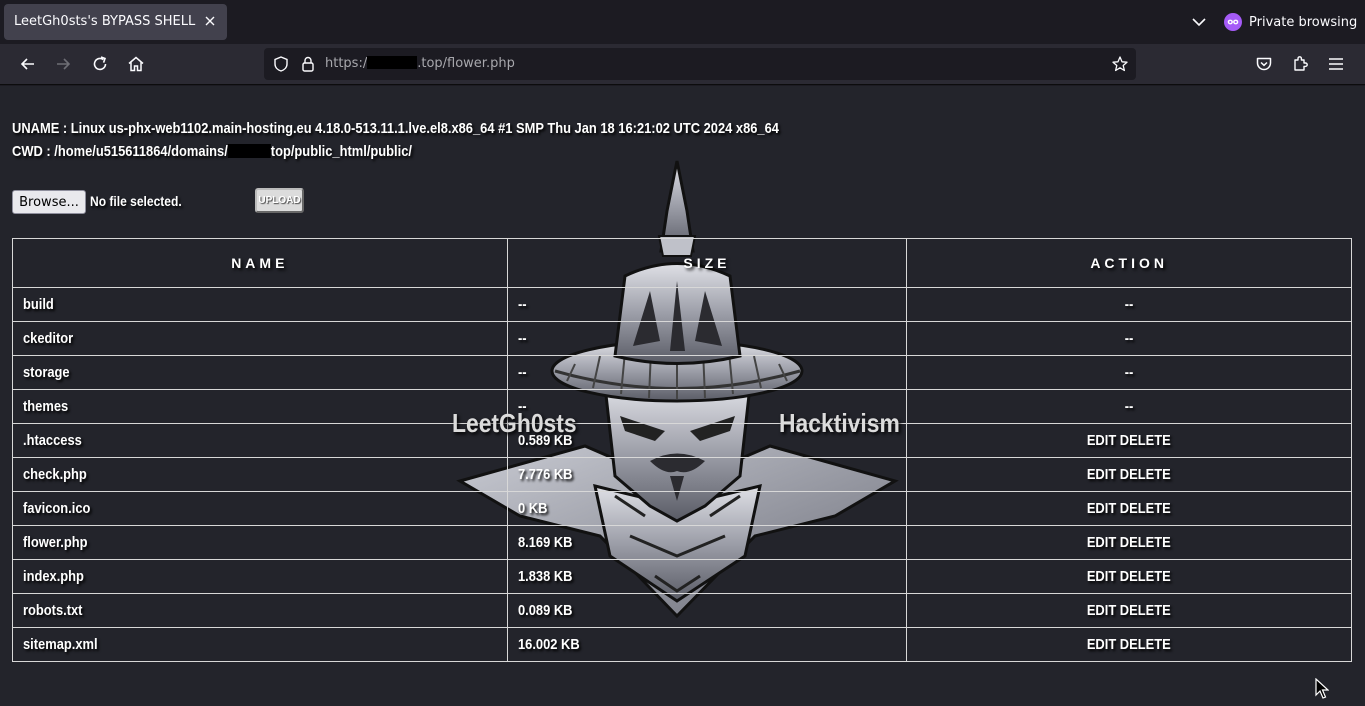  What do you see at coordinates (682, 576) in the screenshot?
I see `table-row: index.php 1.838 KB EDIT DELETE` at bounding box center [682, 576].